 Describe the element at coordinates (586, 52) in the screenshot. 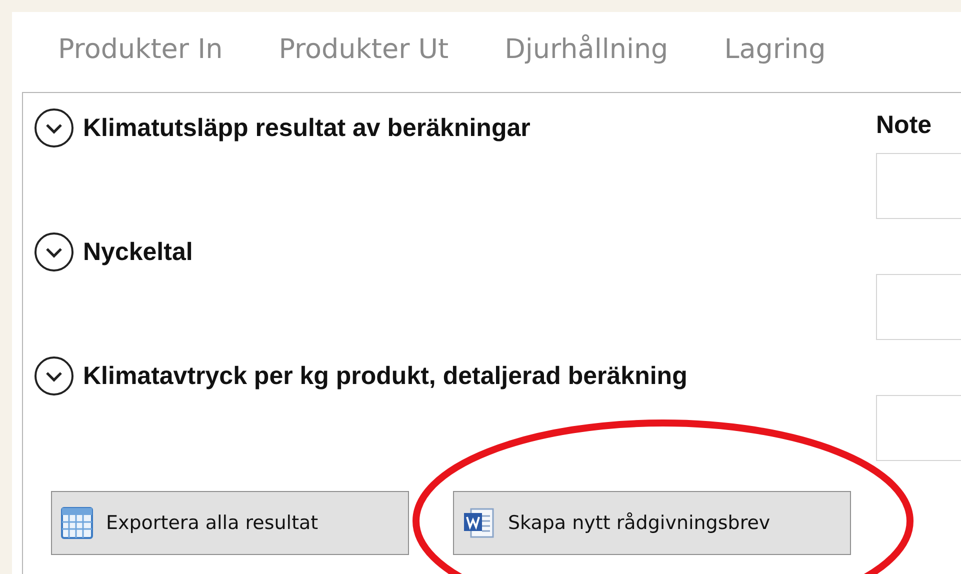

I see `tab: Djurhållning` at that location.